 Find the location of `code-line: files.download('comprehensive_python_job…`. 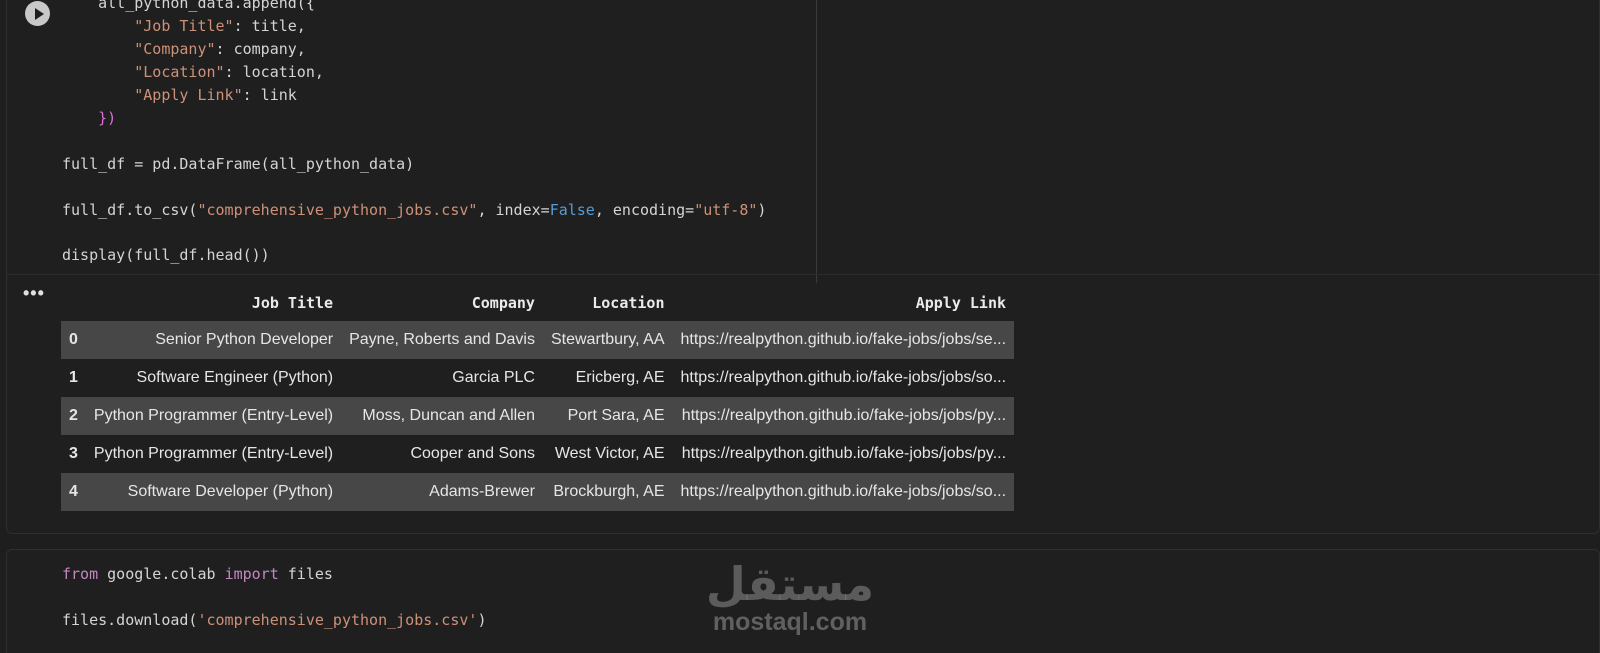

code-line: files.download('comprehensive_python_job… is located at coordinates (274, 620).